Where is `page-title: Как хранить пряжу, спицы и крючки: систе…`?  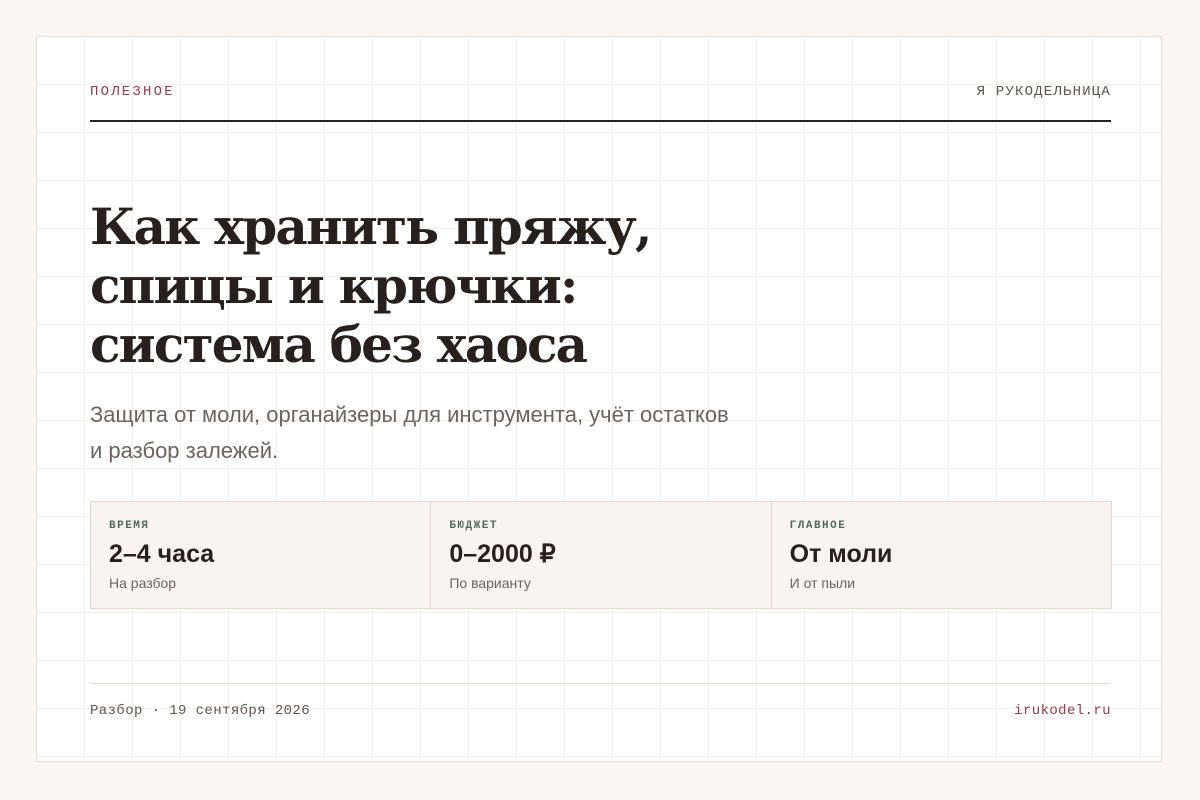
page-title: Как хранить пряжу, спицы и крючки: систе… is located at coordinates (371, 285).